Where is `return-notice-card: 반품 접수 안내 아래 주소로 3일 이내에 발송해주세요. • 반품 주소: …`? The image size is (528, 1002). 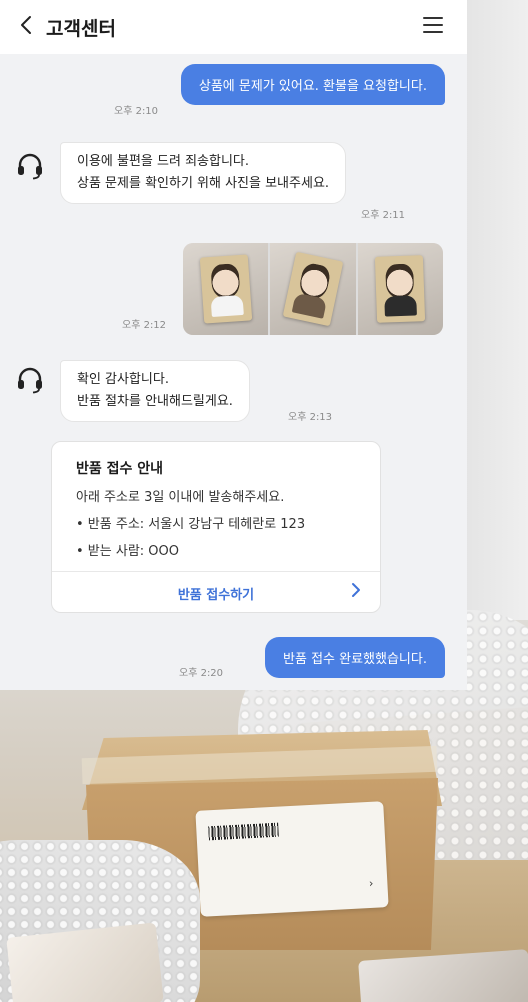
return-notice-card: 반품 접수 안내 아래 주소로 3일 이내에 발송해주세요. • 반품 주소: … is located at coordinates (216, 527).